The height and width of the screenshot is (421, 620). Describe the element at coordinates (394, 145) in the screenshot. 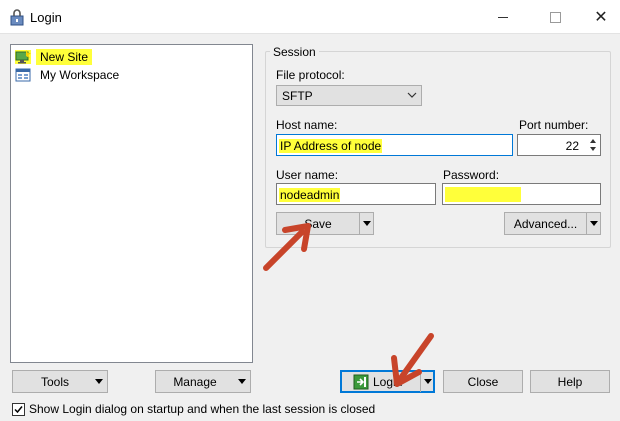

I see `host-name-input: IP Address of node` at that location.